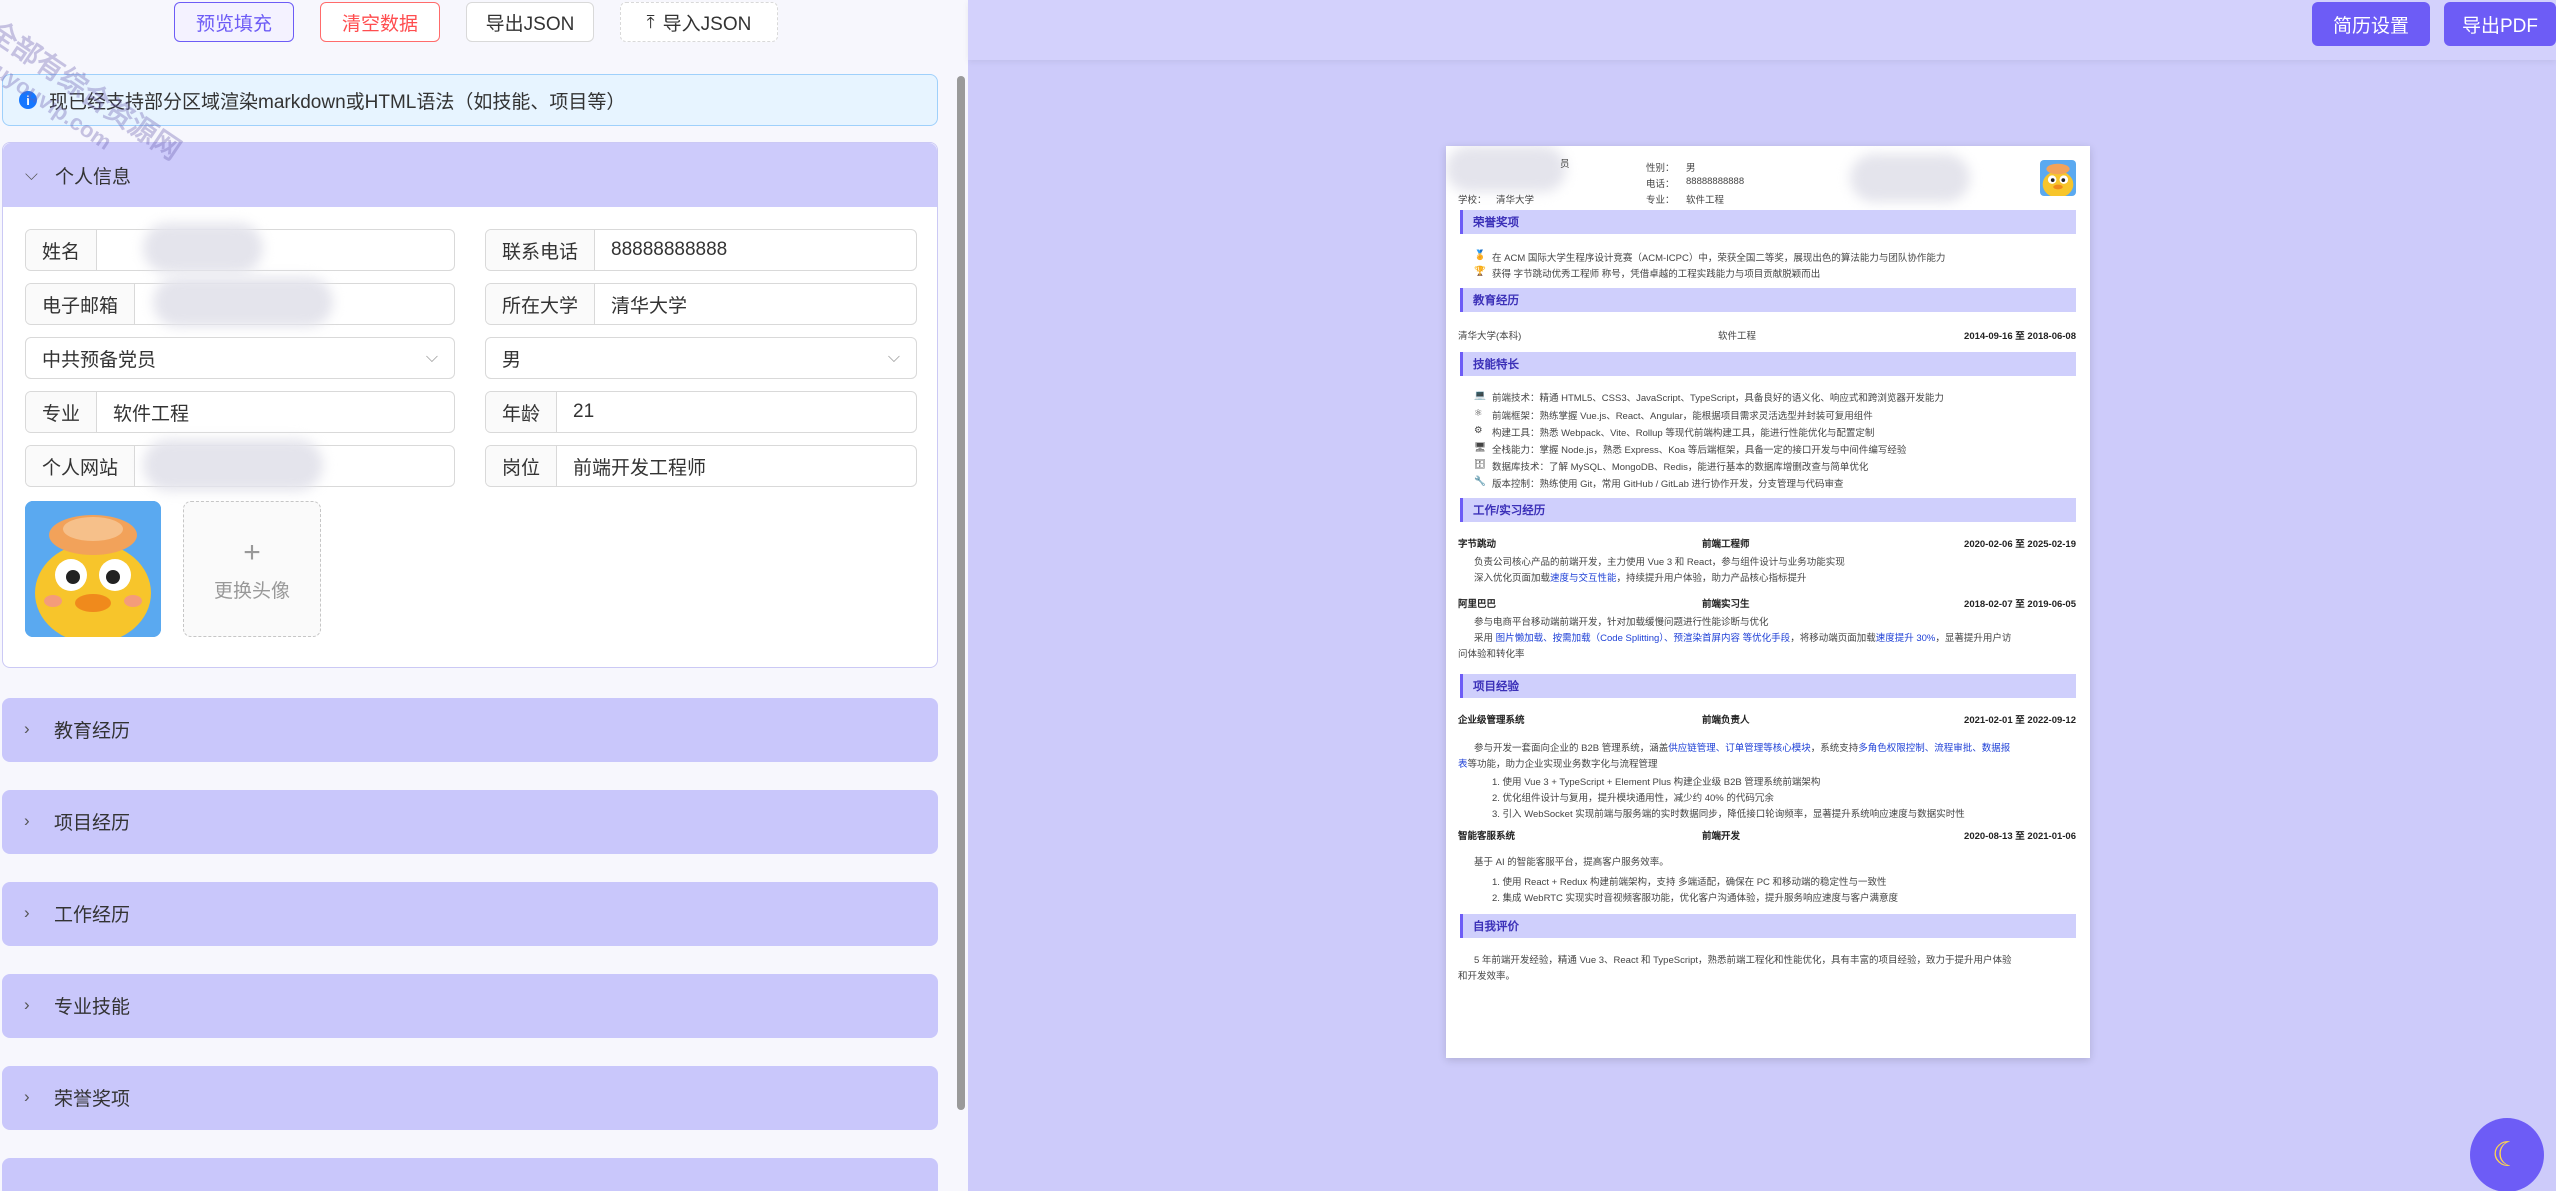 The image size is (2556, 1191). What do you see at coordinates (251, 591) in the screenshot?
I see `change-avatar-label: 更换头像` at bounding box center [251, 591].